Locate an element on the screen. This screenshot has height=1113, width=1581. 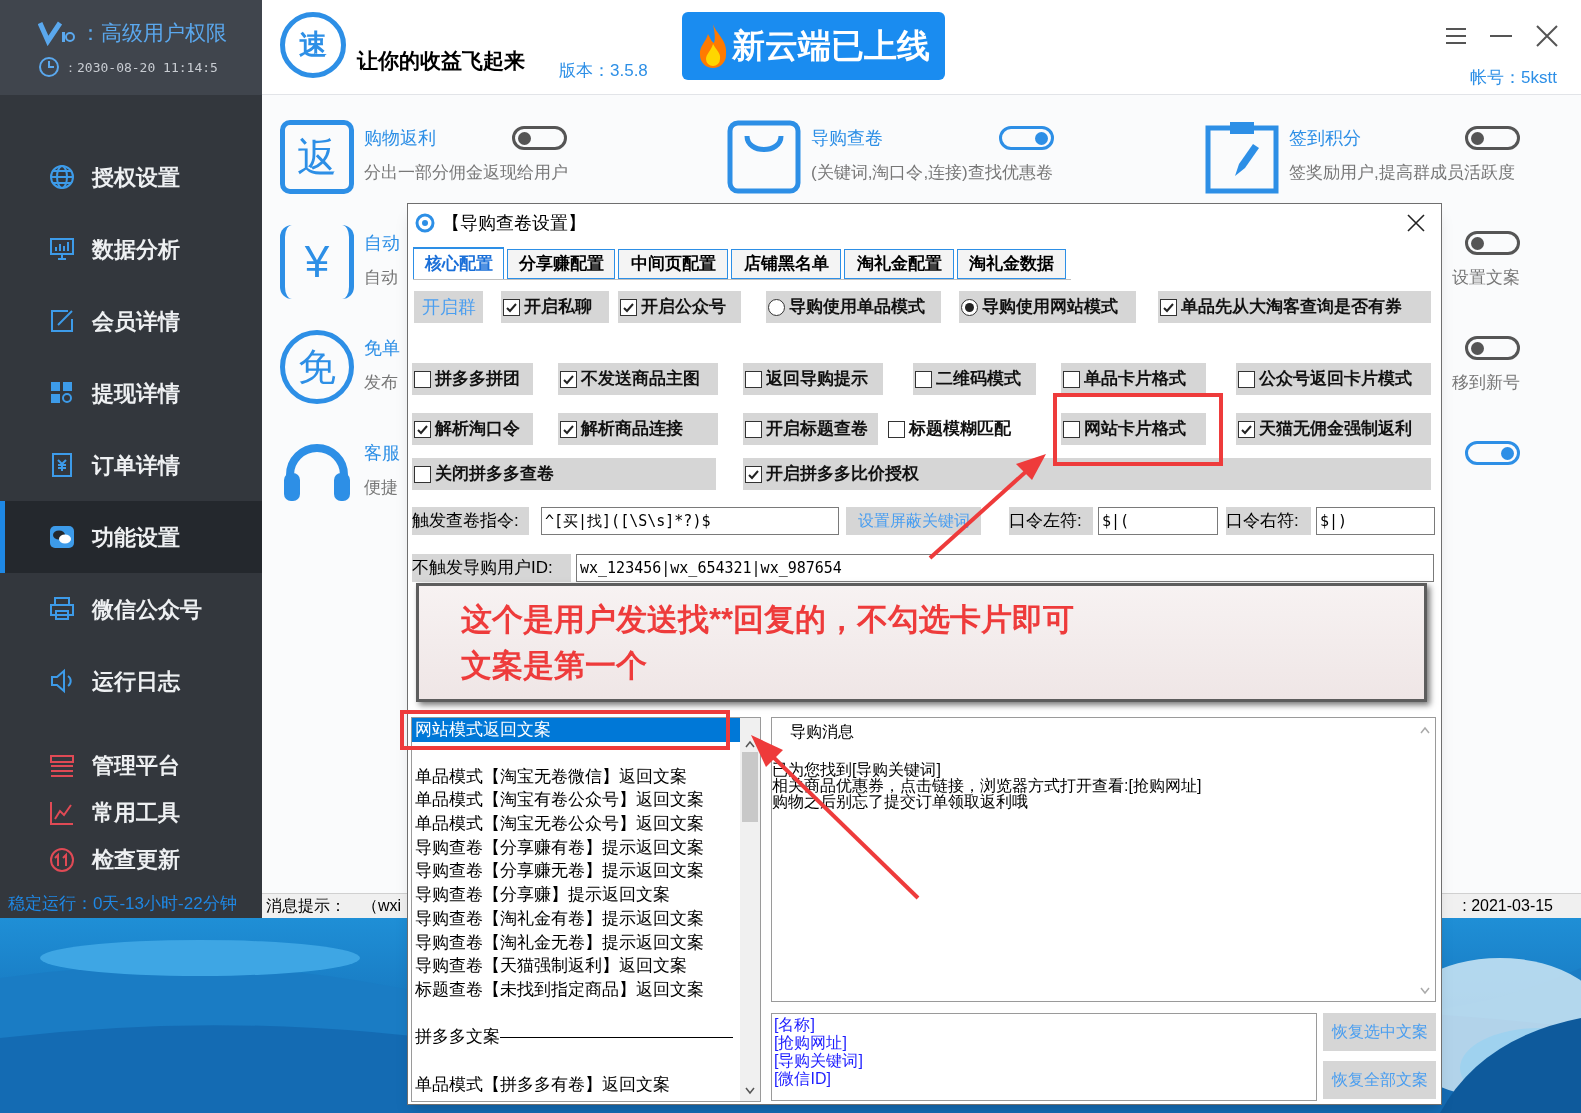
tab: 淘礼金数据 is located at coordinates (1011, 264).